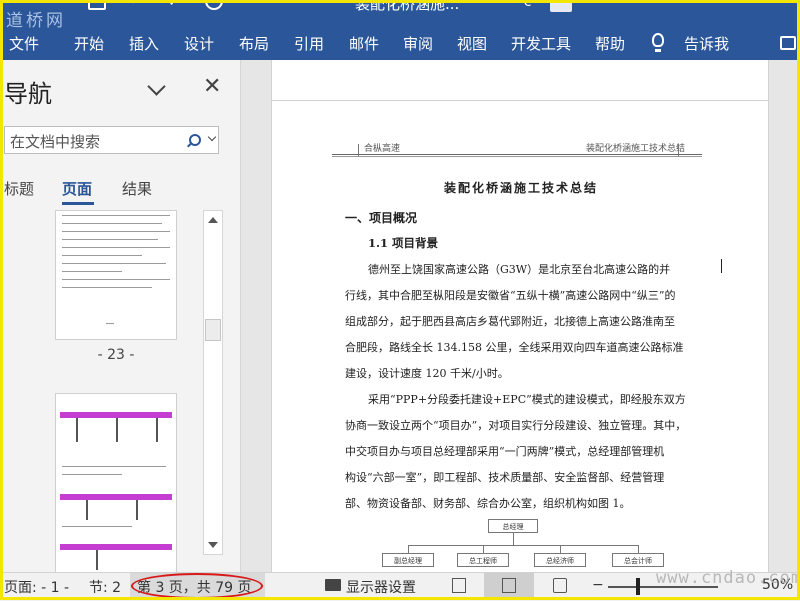 This screenshot has height=601, width=800. I want to click on org-chart-node: 总工程师, so click(483, 560).